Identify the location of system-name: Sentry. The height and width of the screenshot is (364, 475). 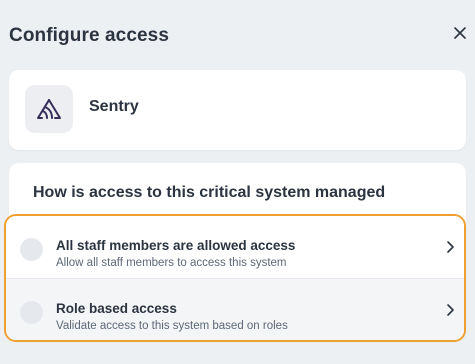
(114, 106).